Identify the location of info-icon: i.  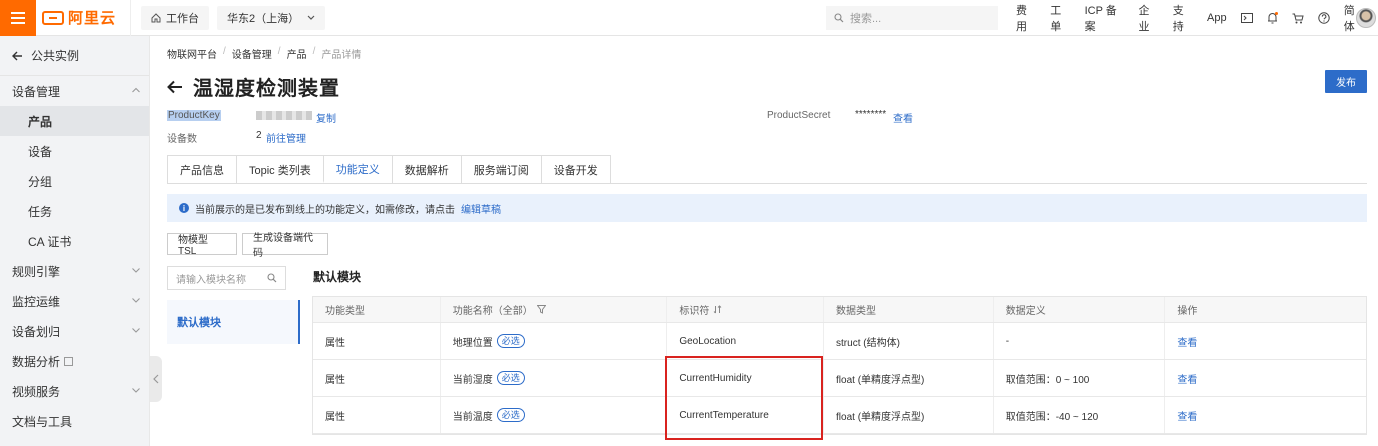
(184, 208).